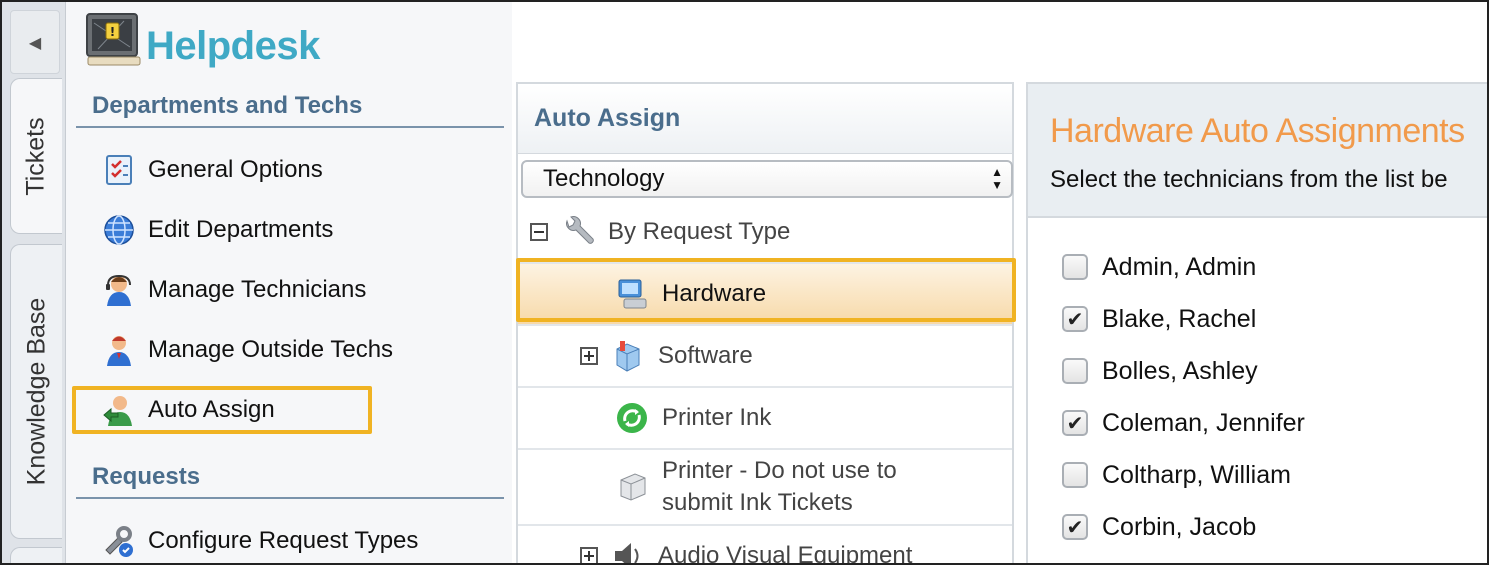  I want to click on technician-icon, so click(119, 290).